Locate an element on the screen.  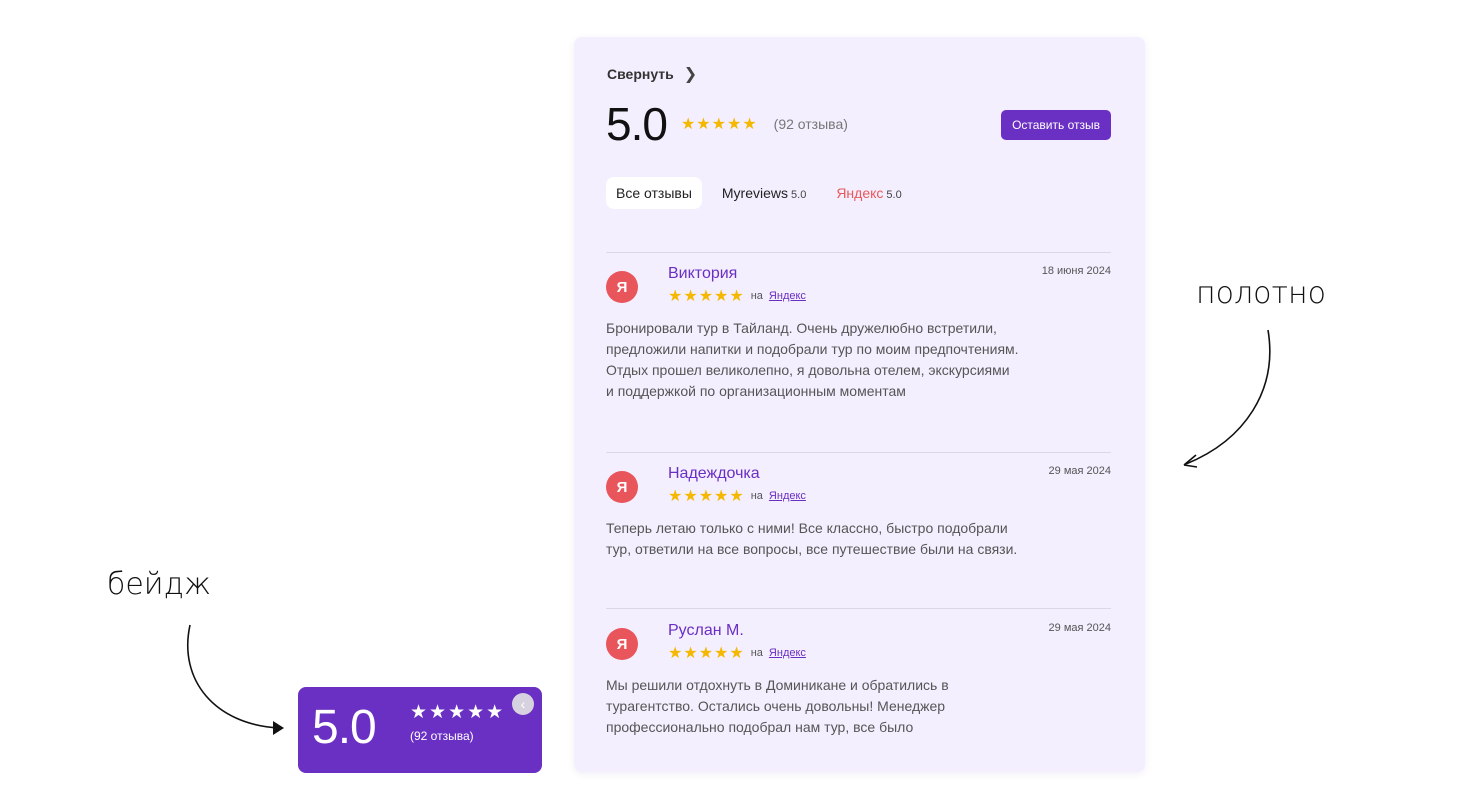
badge-arrow-head is located at coordinates (278, 728).